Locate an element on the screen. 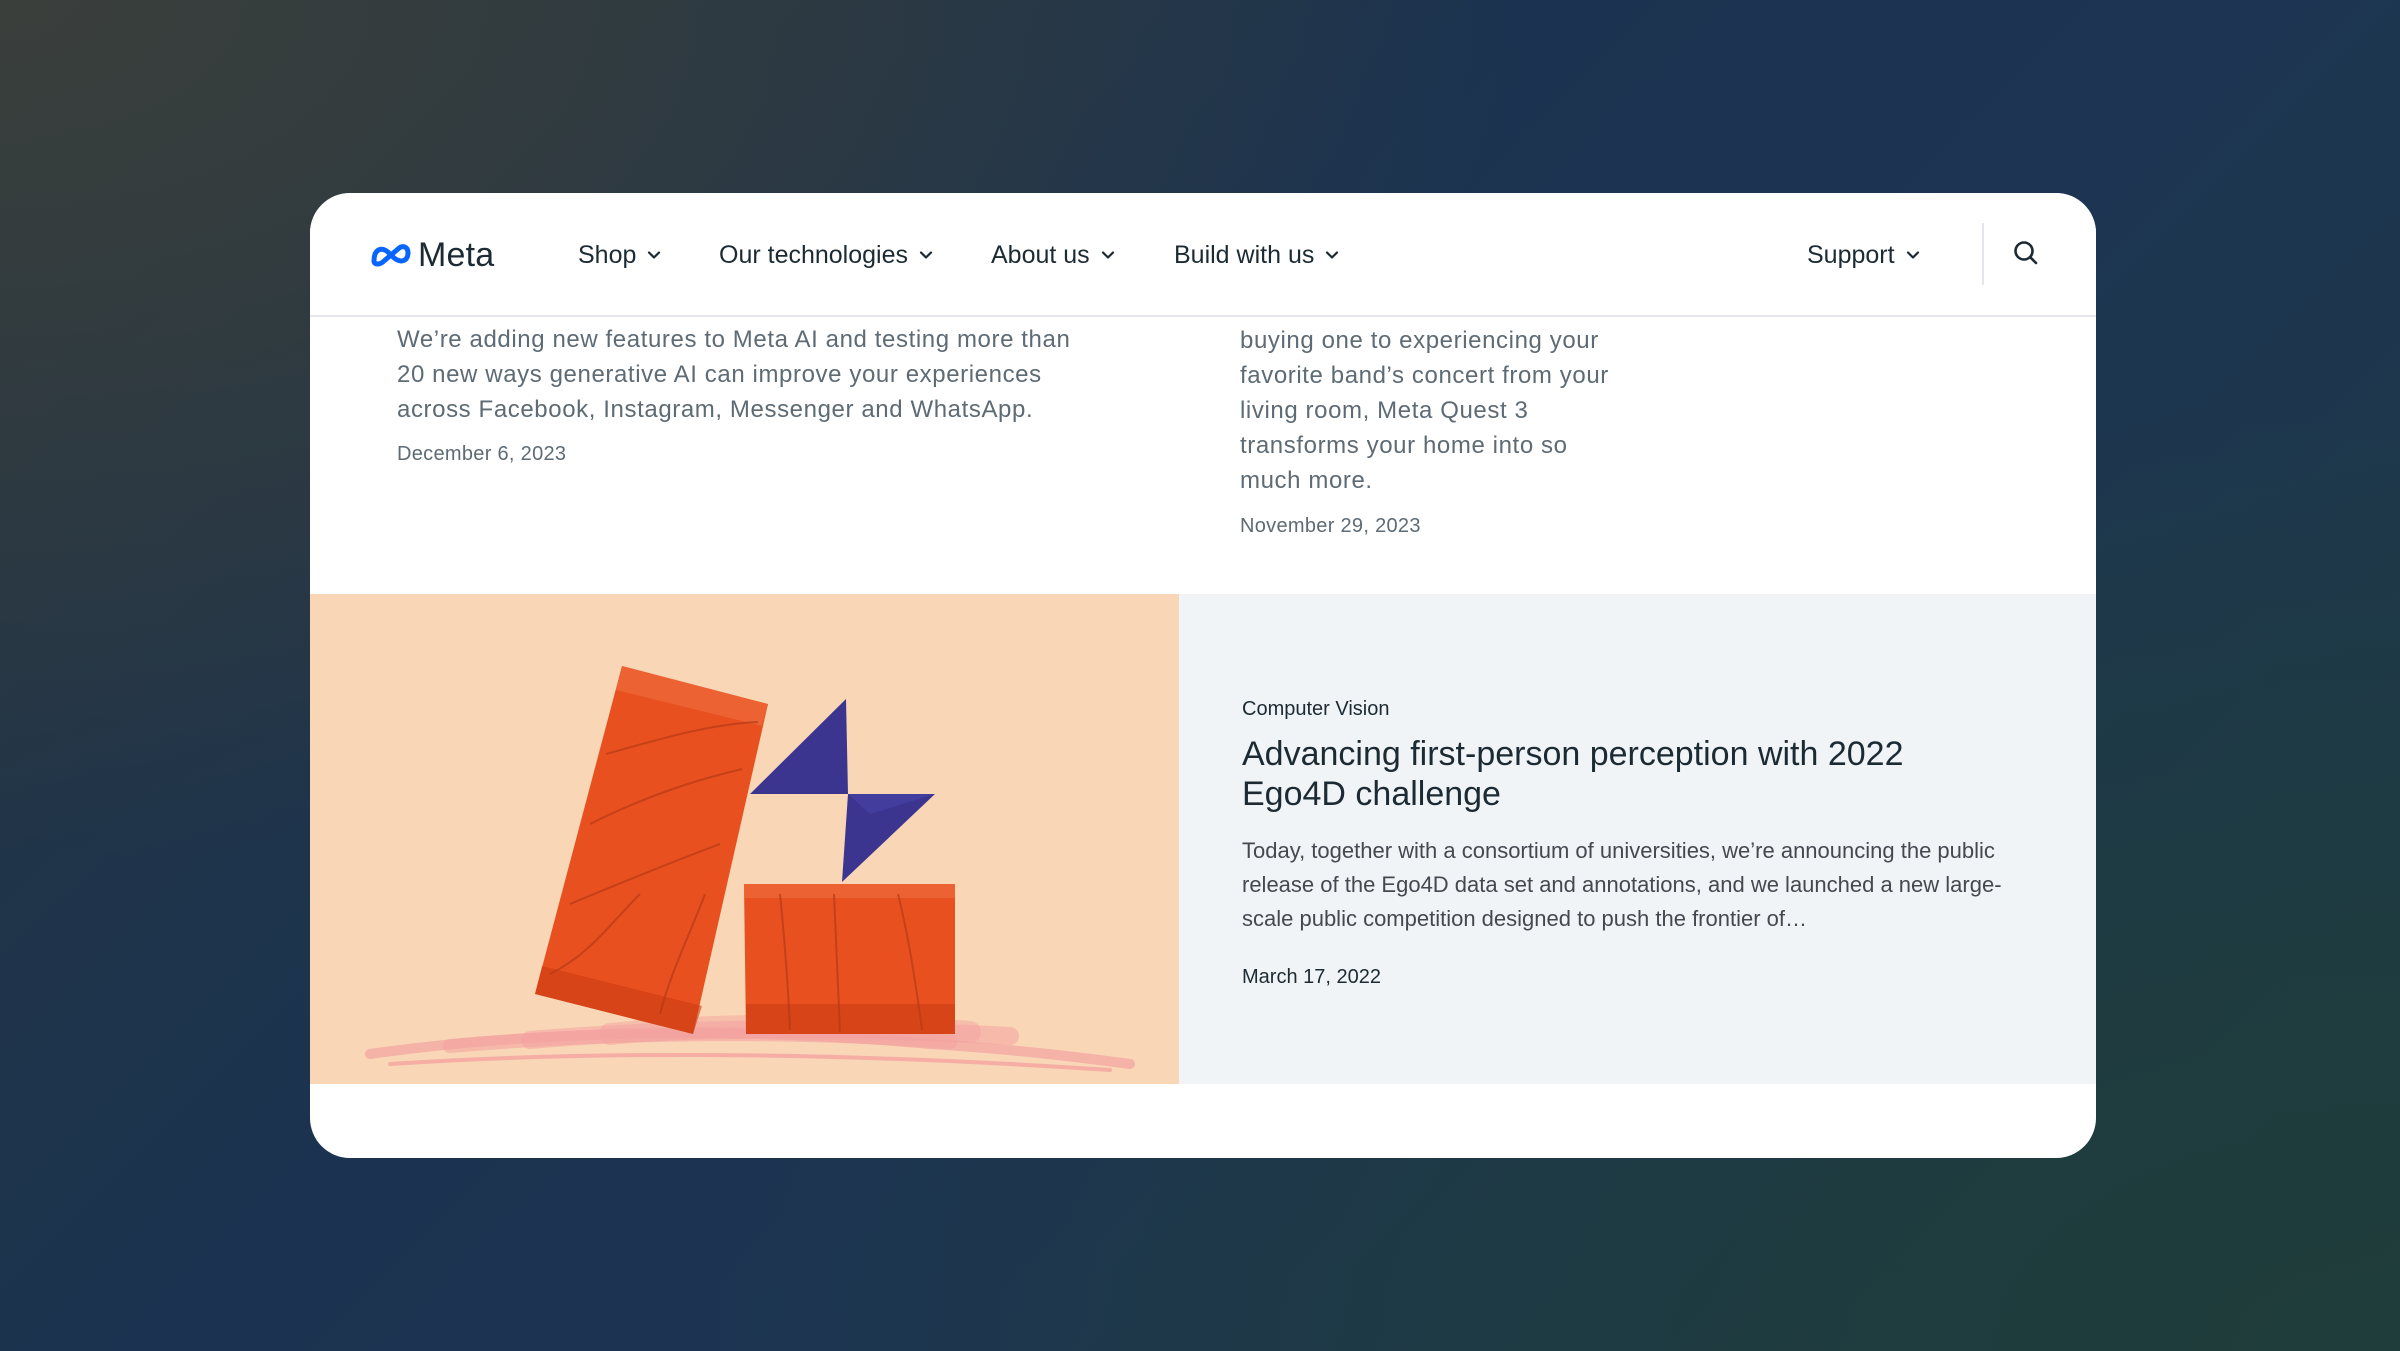 The height and width of the screenshot is (1351, 2400). nav-item-label: Support is located at coordinates (1851, 254).